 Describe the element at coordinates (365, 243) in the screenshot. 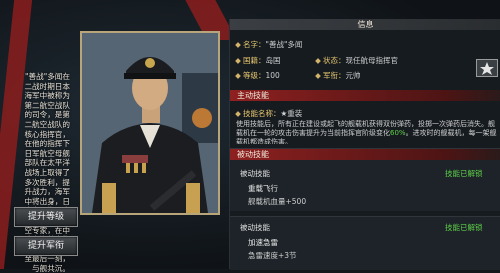

I see `passive-skill-card: 被动技能 技能已解锁 加速急雷 急雷速度+3节` at that location.